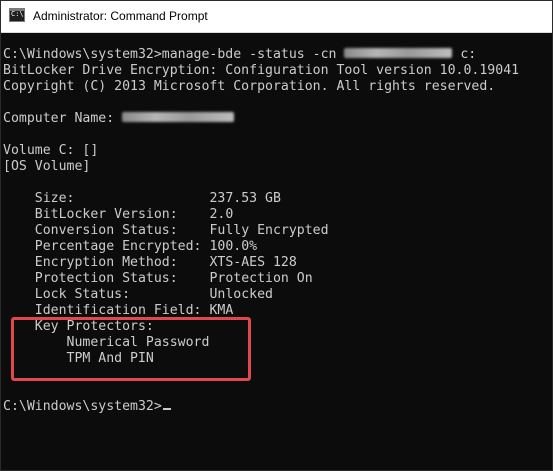  I want to click on text-cursor, so click(166, 409).